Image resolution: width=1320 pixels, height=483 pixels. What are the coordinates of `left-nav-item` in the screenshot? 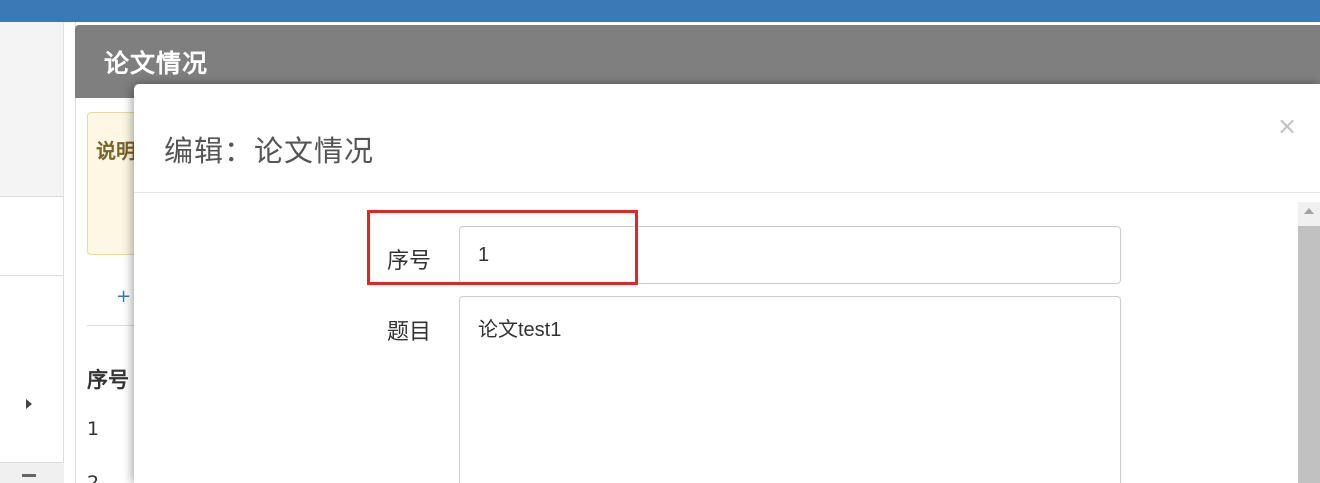 It's located at (32, 472).